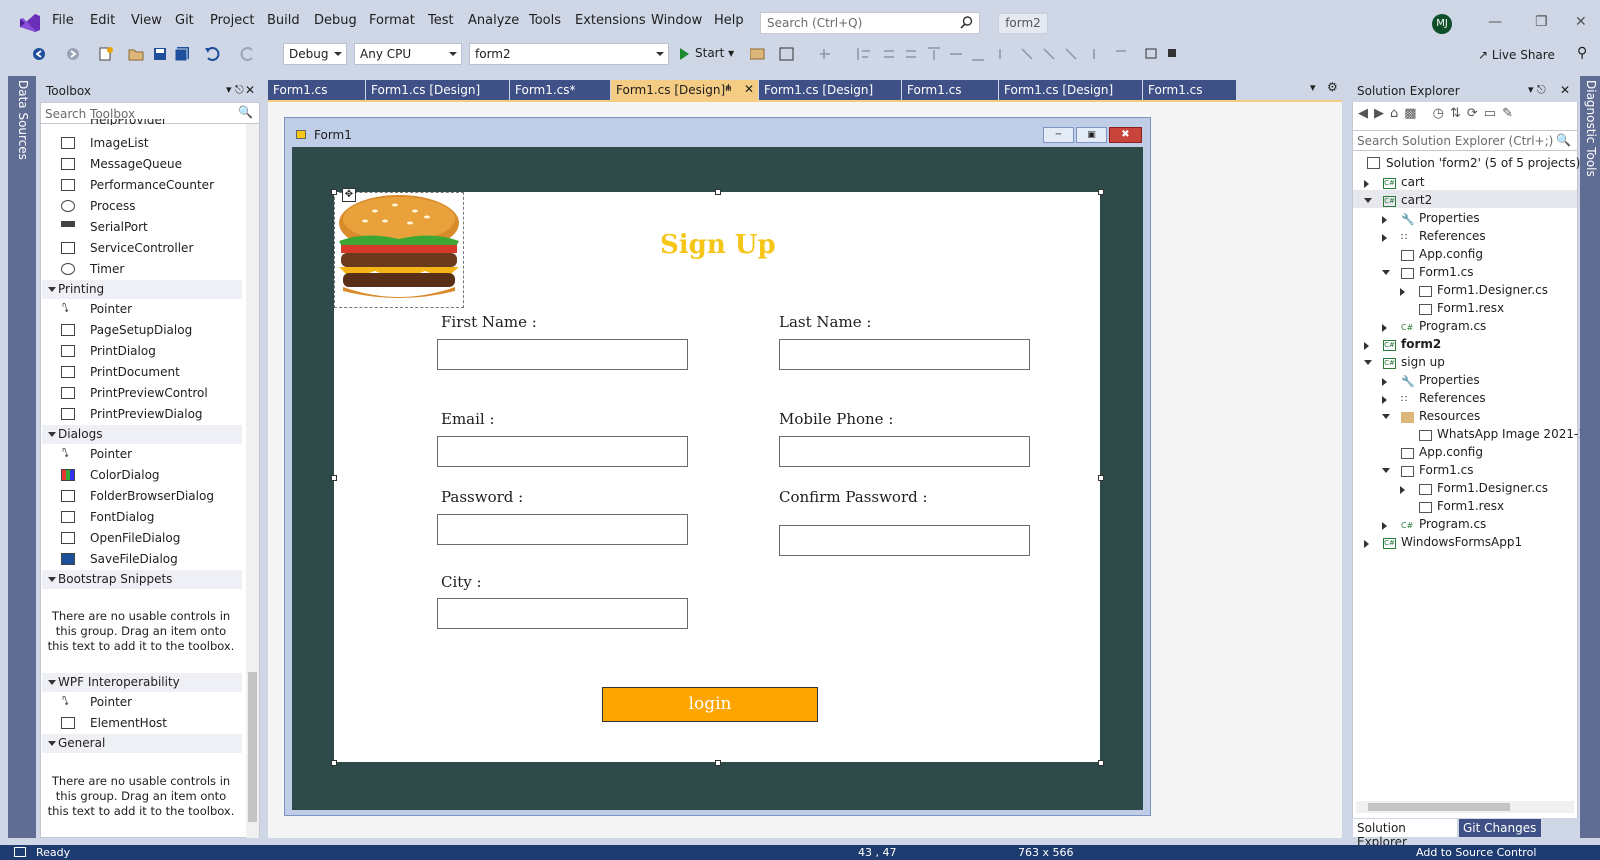 The width and height of the screenshot is (1600, 860). What do you see at coordinates (749, 89) in the screenshot?
I see `tab-close-icon: ✕` at bounding box center [749, 89].